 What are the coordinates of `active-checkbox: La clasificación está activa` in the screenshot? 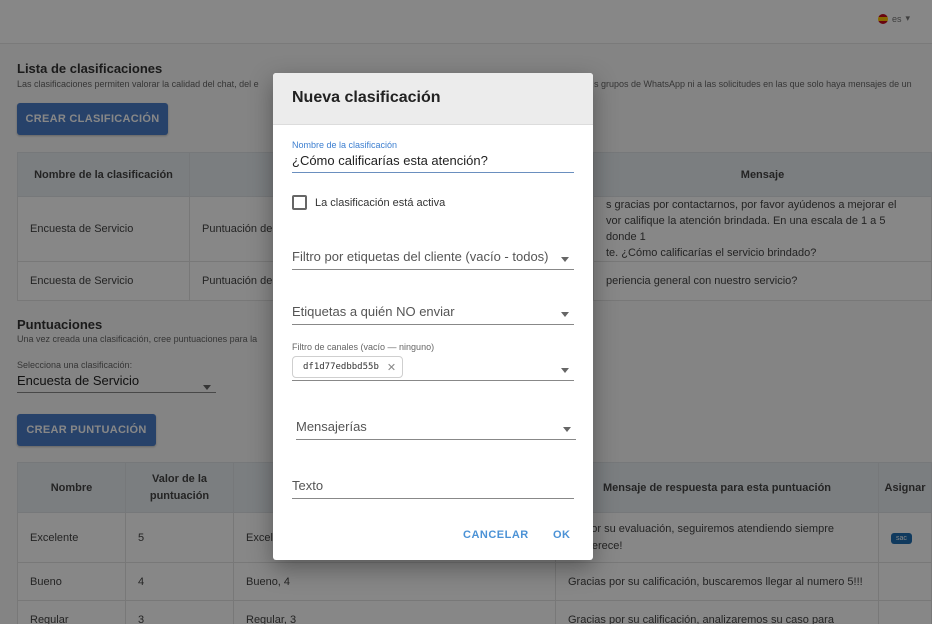 It's located at (368, 202).